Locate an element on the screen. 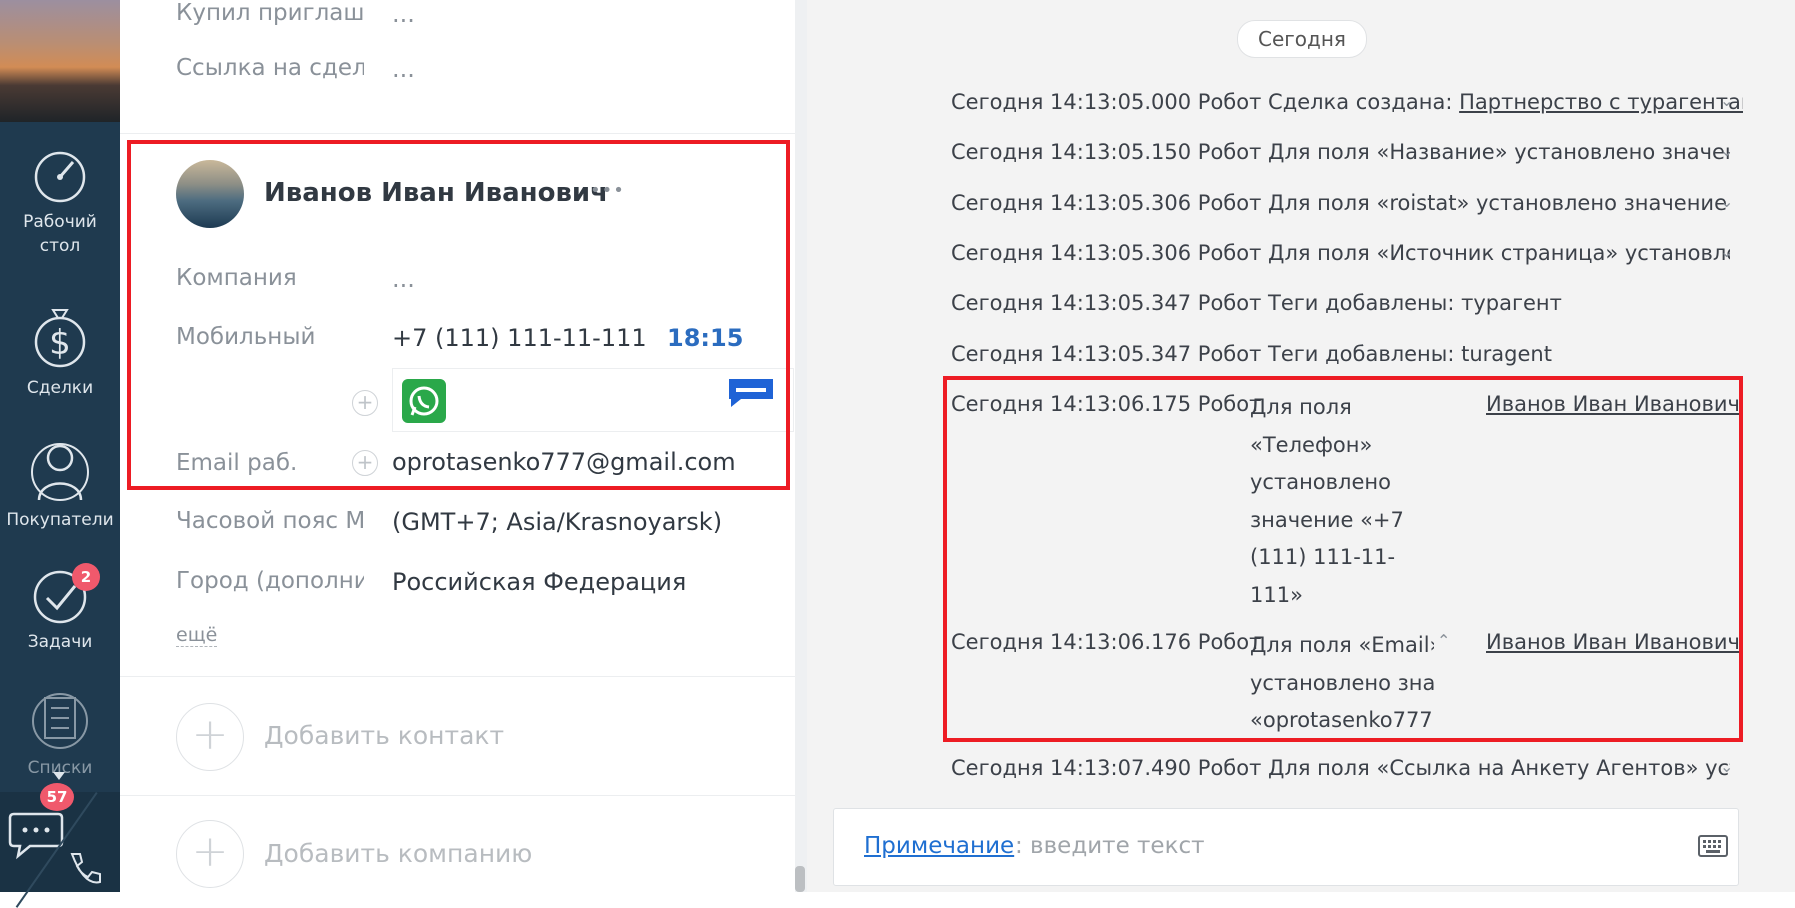 The height and width of the screenshot is (908, 1795). field-label: Купил приглаш is located at coordinates (270, 13).